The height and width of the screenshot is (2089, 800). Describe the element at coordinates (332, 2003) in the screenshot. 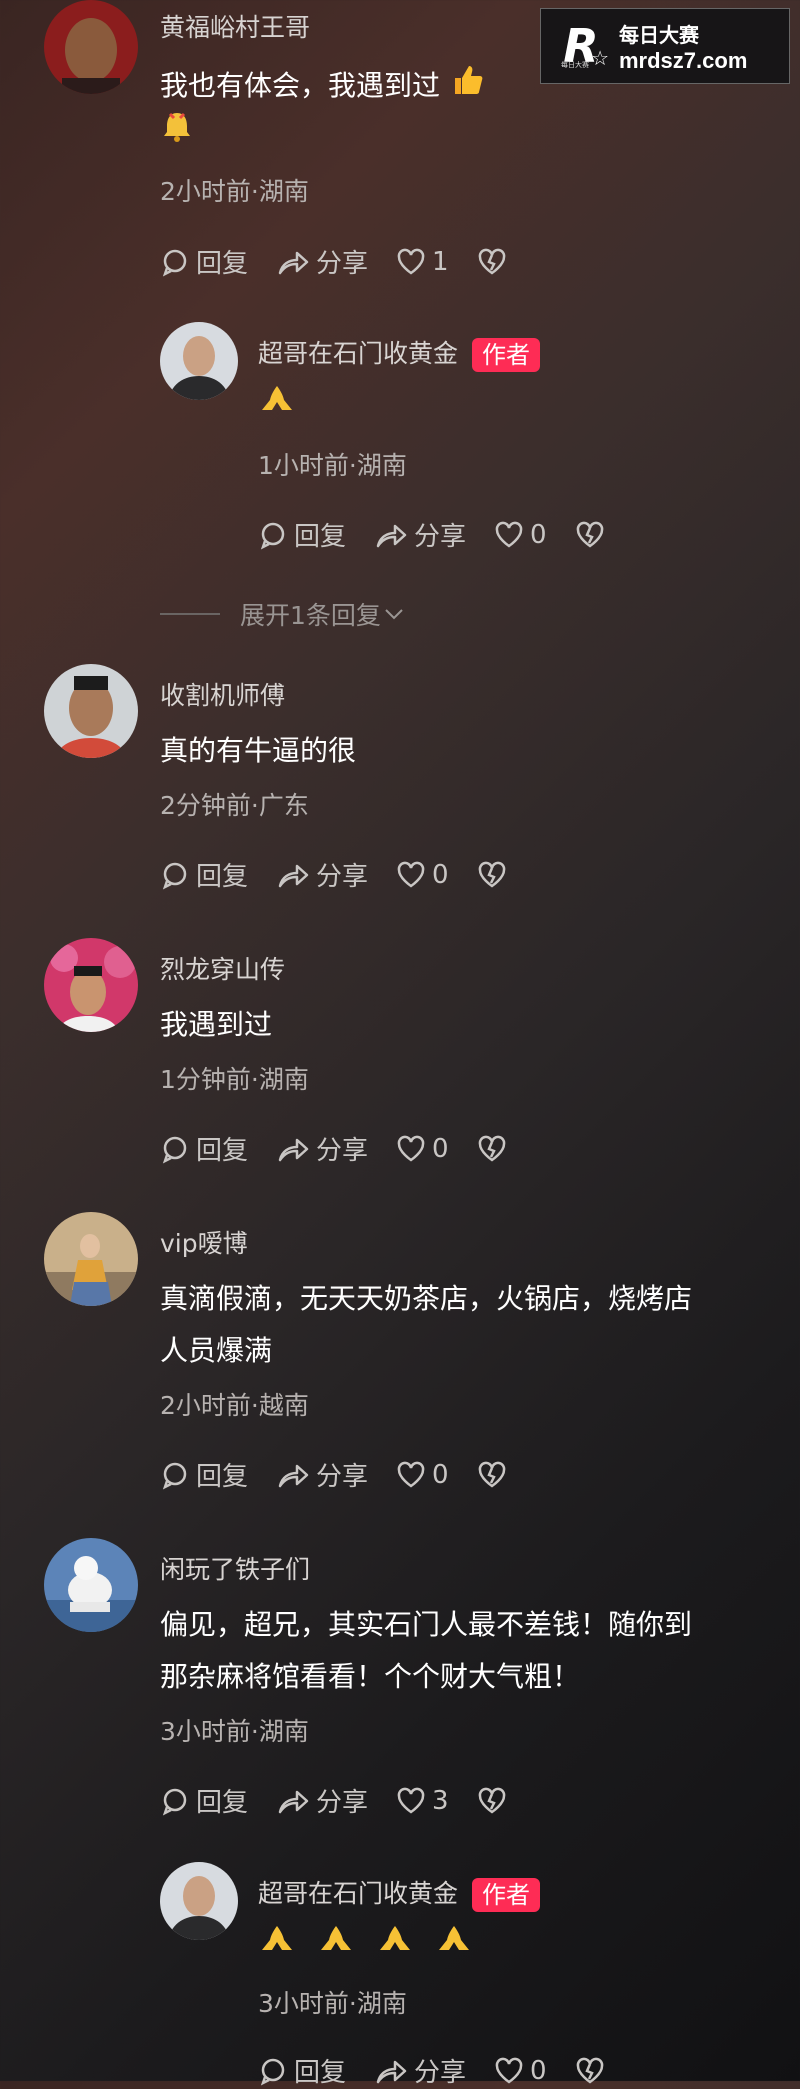

I see `reply-meta: 3小时前·湖南` at that location.